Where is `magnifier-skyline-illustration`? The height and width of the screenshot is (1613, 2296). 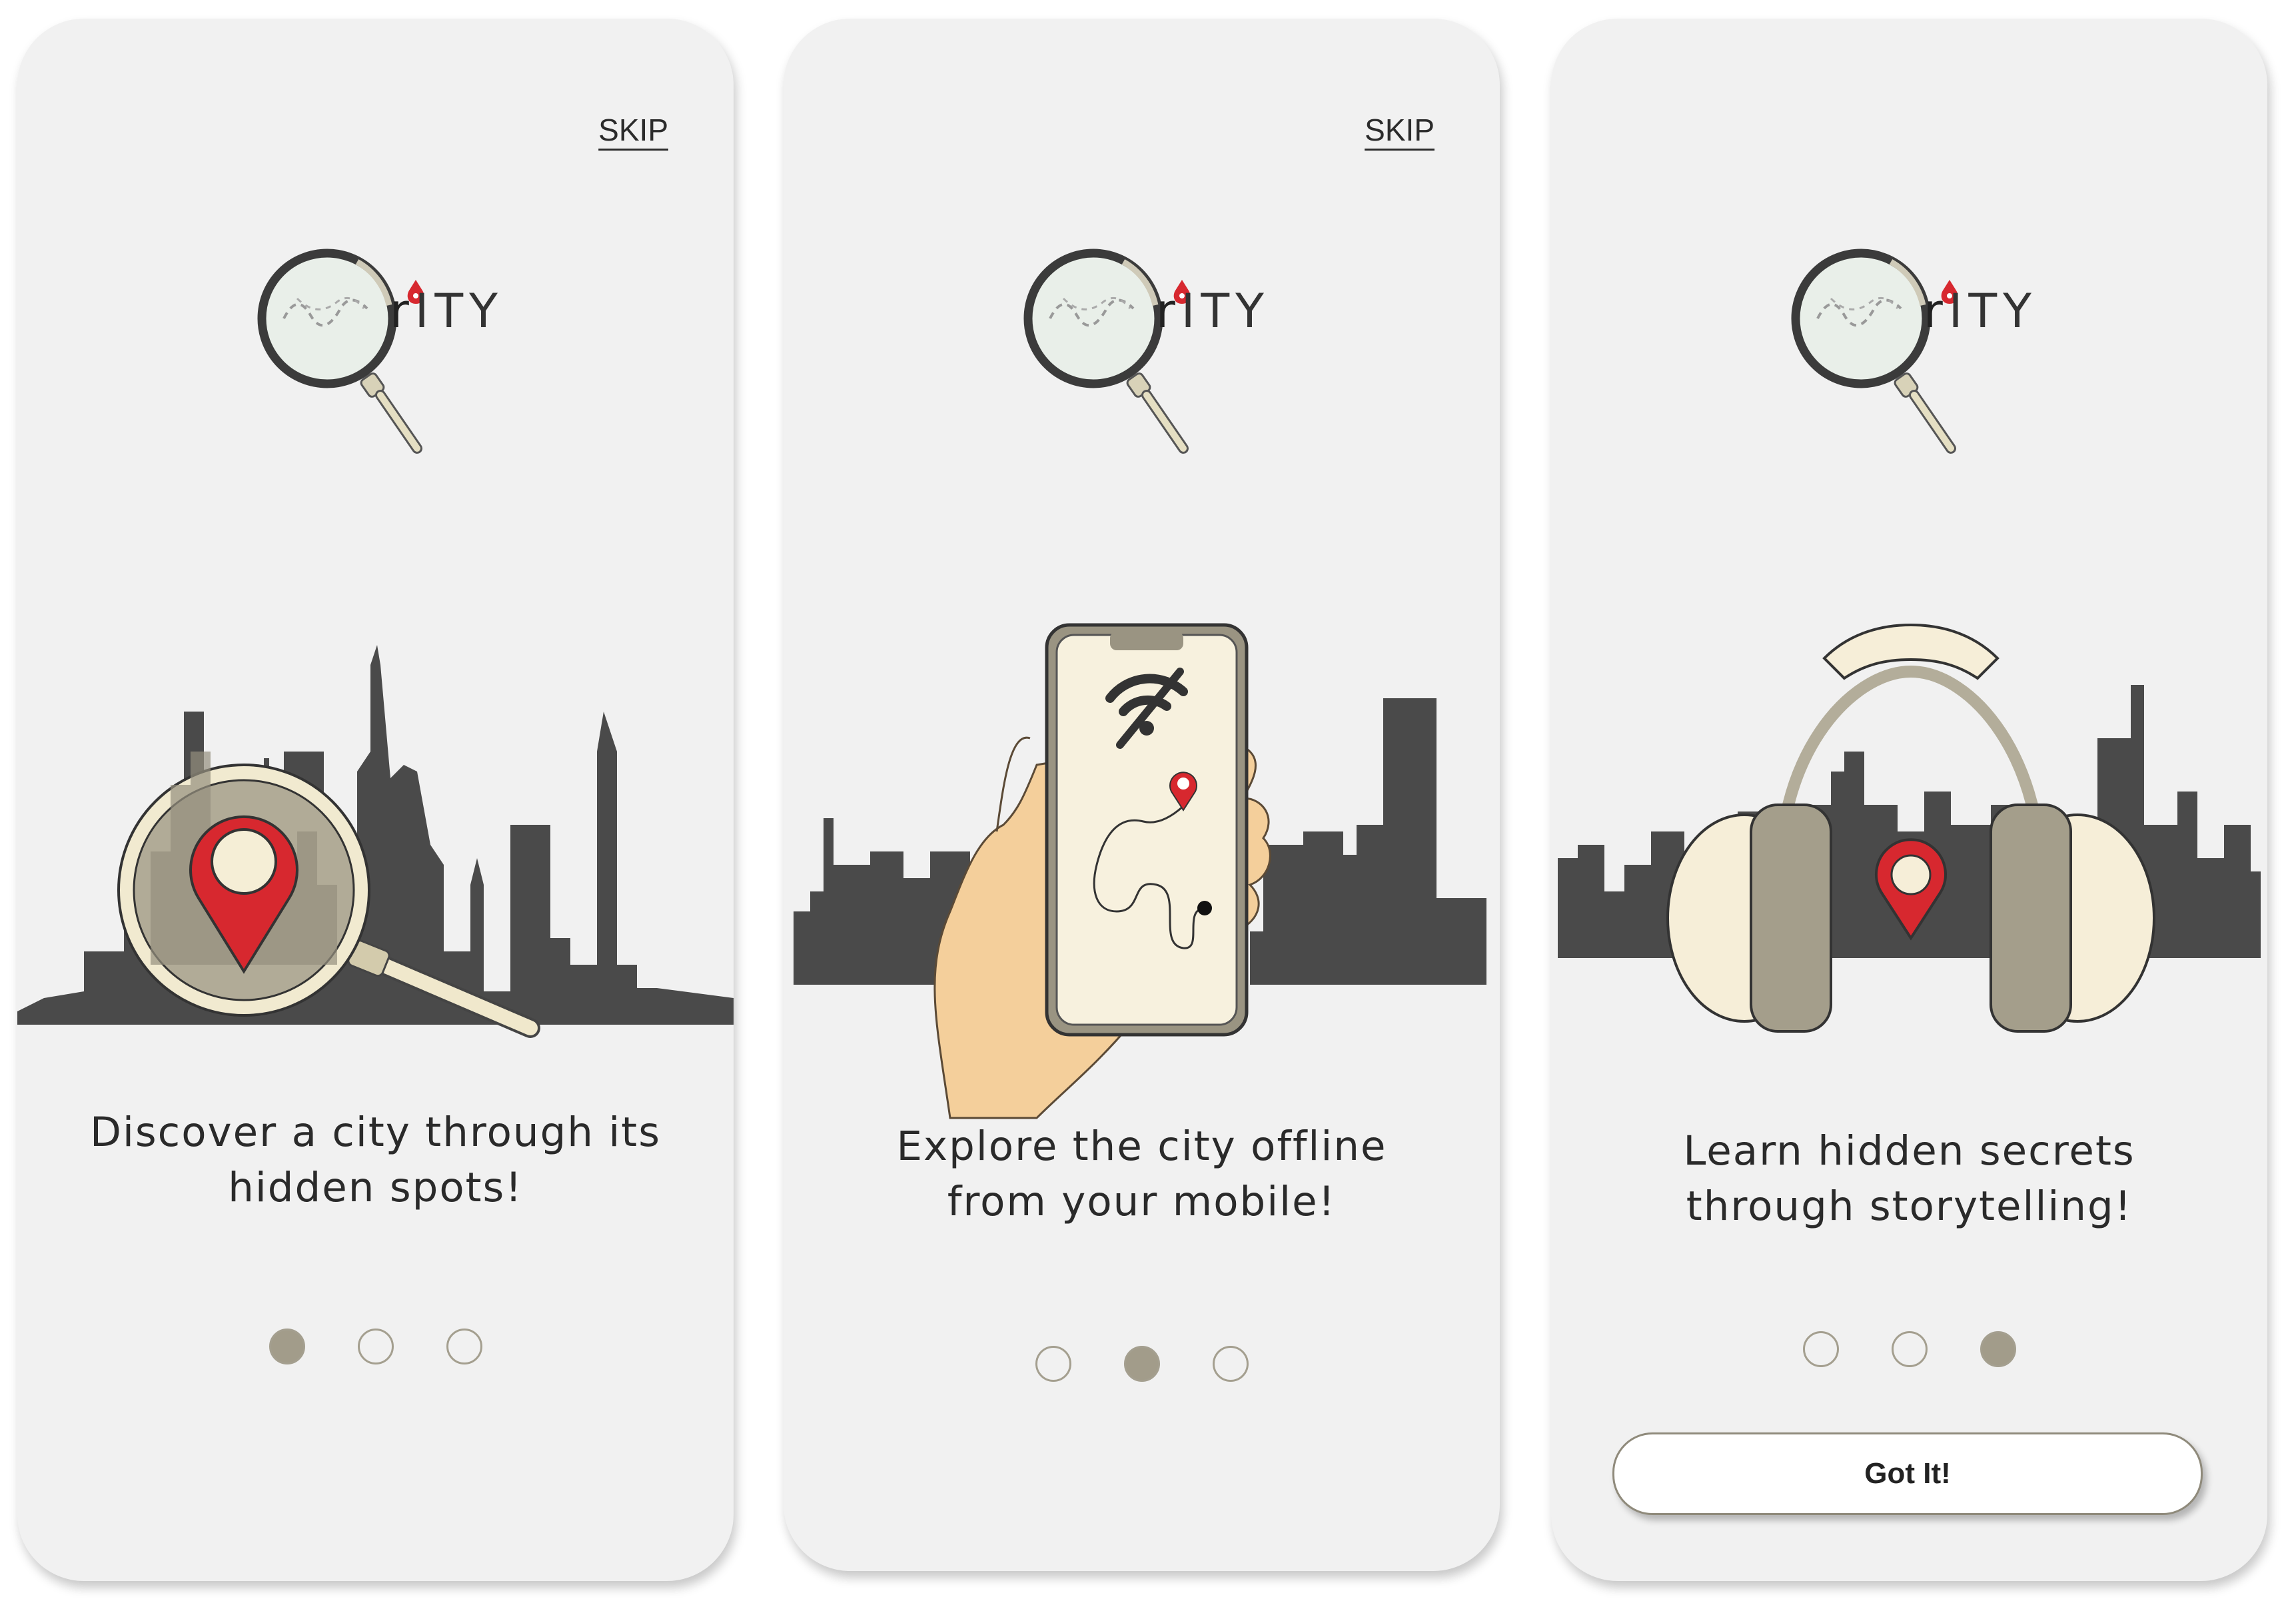
magnifier-skyline-illustration is located at coordinates (375, 852).